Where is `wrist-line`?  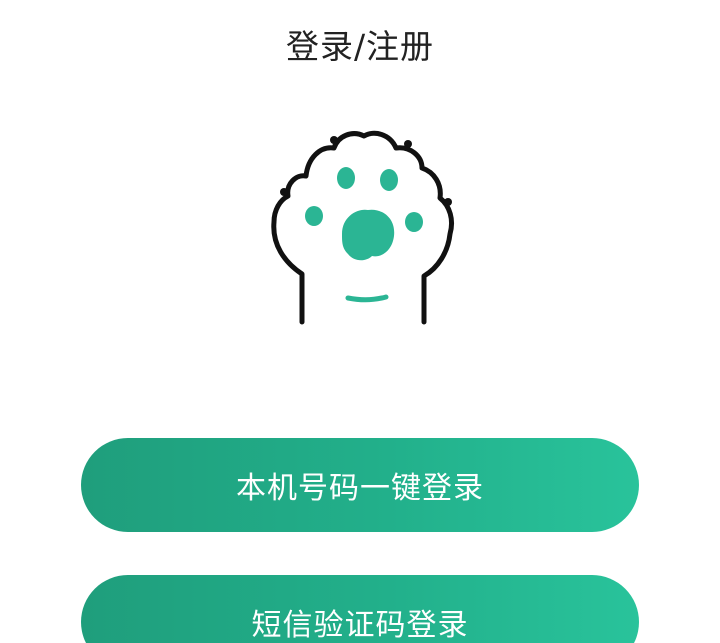
wrist-line is located at coordinates (367, 298).